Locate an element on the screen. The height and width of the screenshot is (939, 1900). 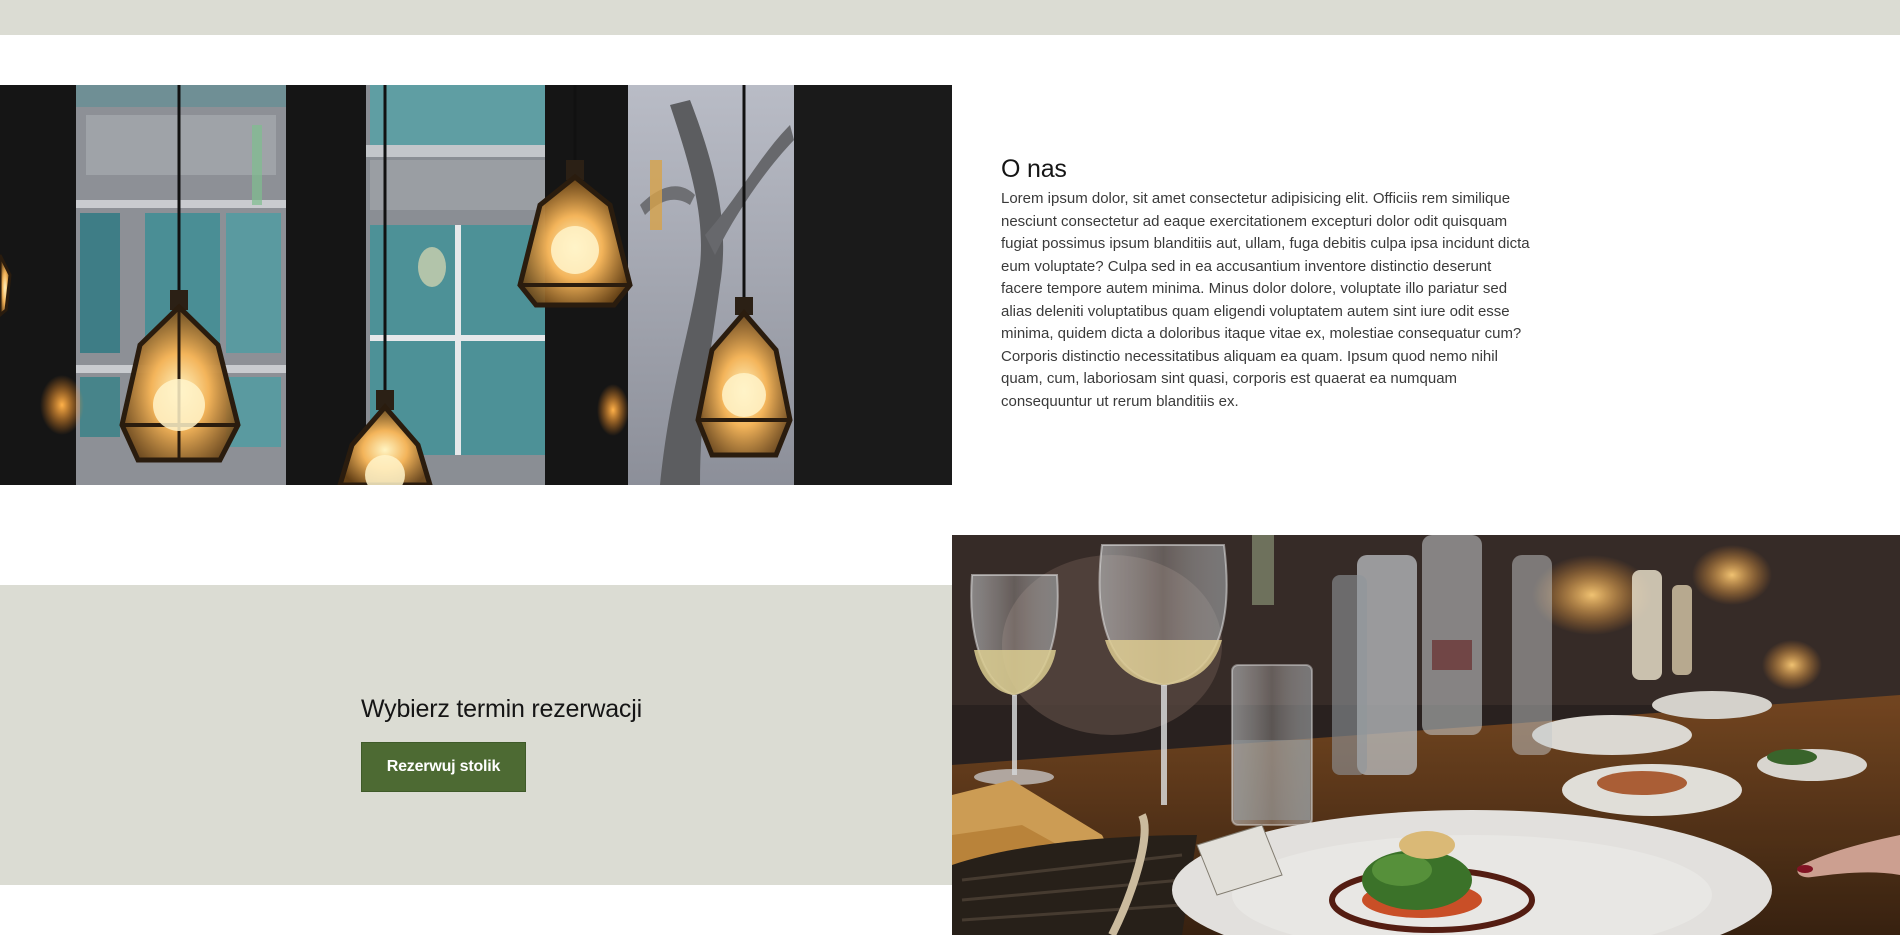
reserve-table-button: Rezerwuj stolik is located at coordinates (443, 767).